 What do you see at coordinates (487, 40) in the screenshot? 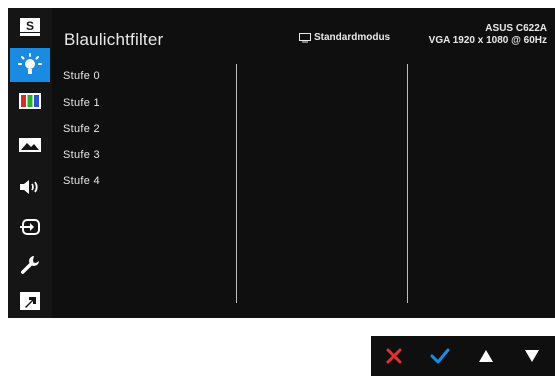
I see `resolution-info: VGA 1920 x 1080 @ 60Hz` at bounding box center [487, 40].